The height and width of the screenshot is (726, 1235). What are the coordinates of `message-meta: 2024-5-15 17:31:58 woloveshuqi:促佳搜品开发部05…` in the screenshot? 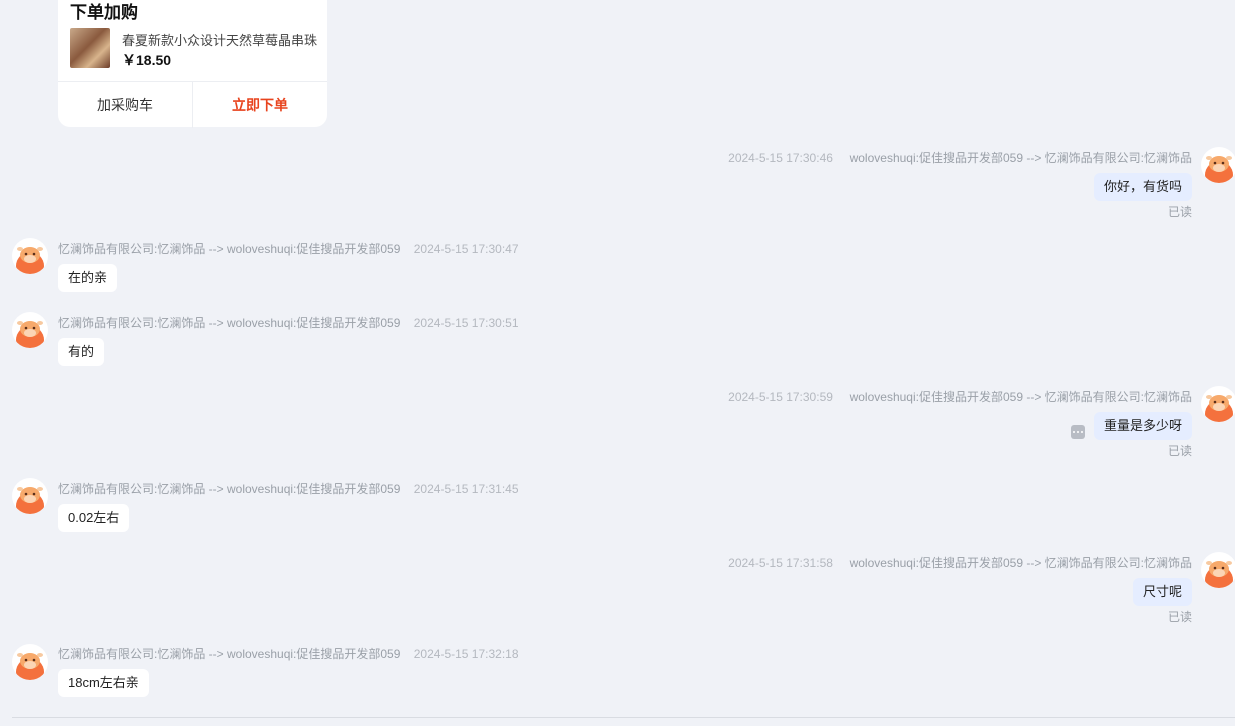 It's located at (960, 562).